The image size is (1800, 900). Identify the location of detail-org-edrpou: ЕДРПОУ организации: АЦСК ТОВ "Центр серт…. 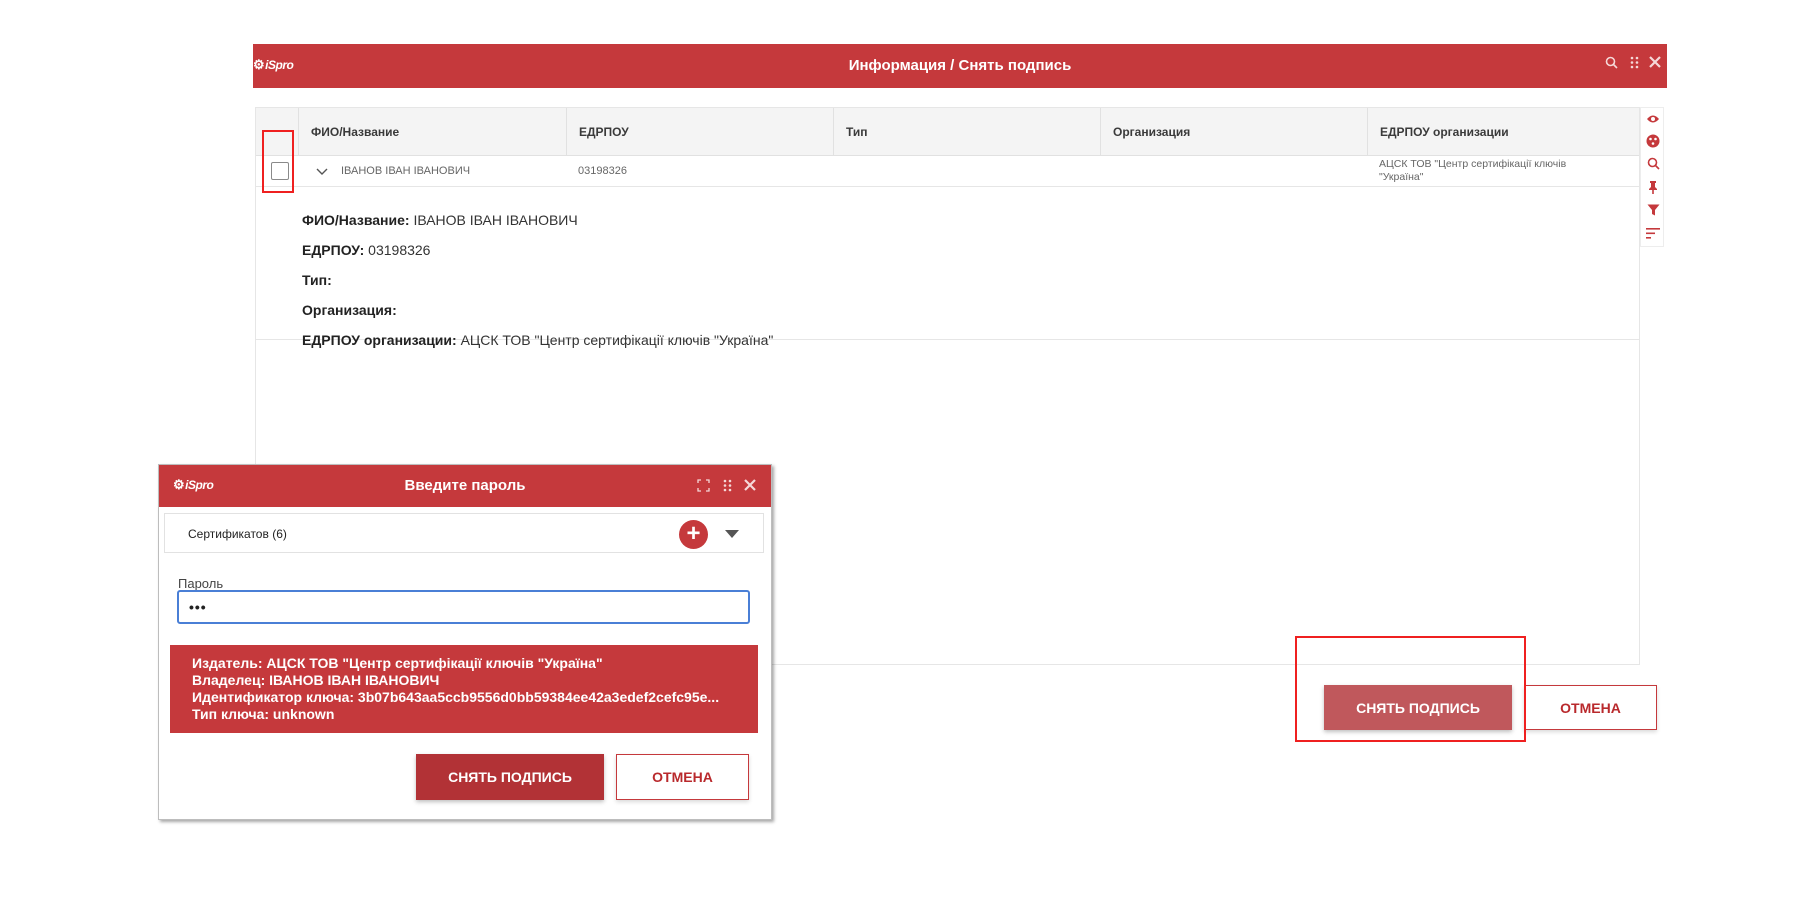
(537, 340).